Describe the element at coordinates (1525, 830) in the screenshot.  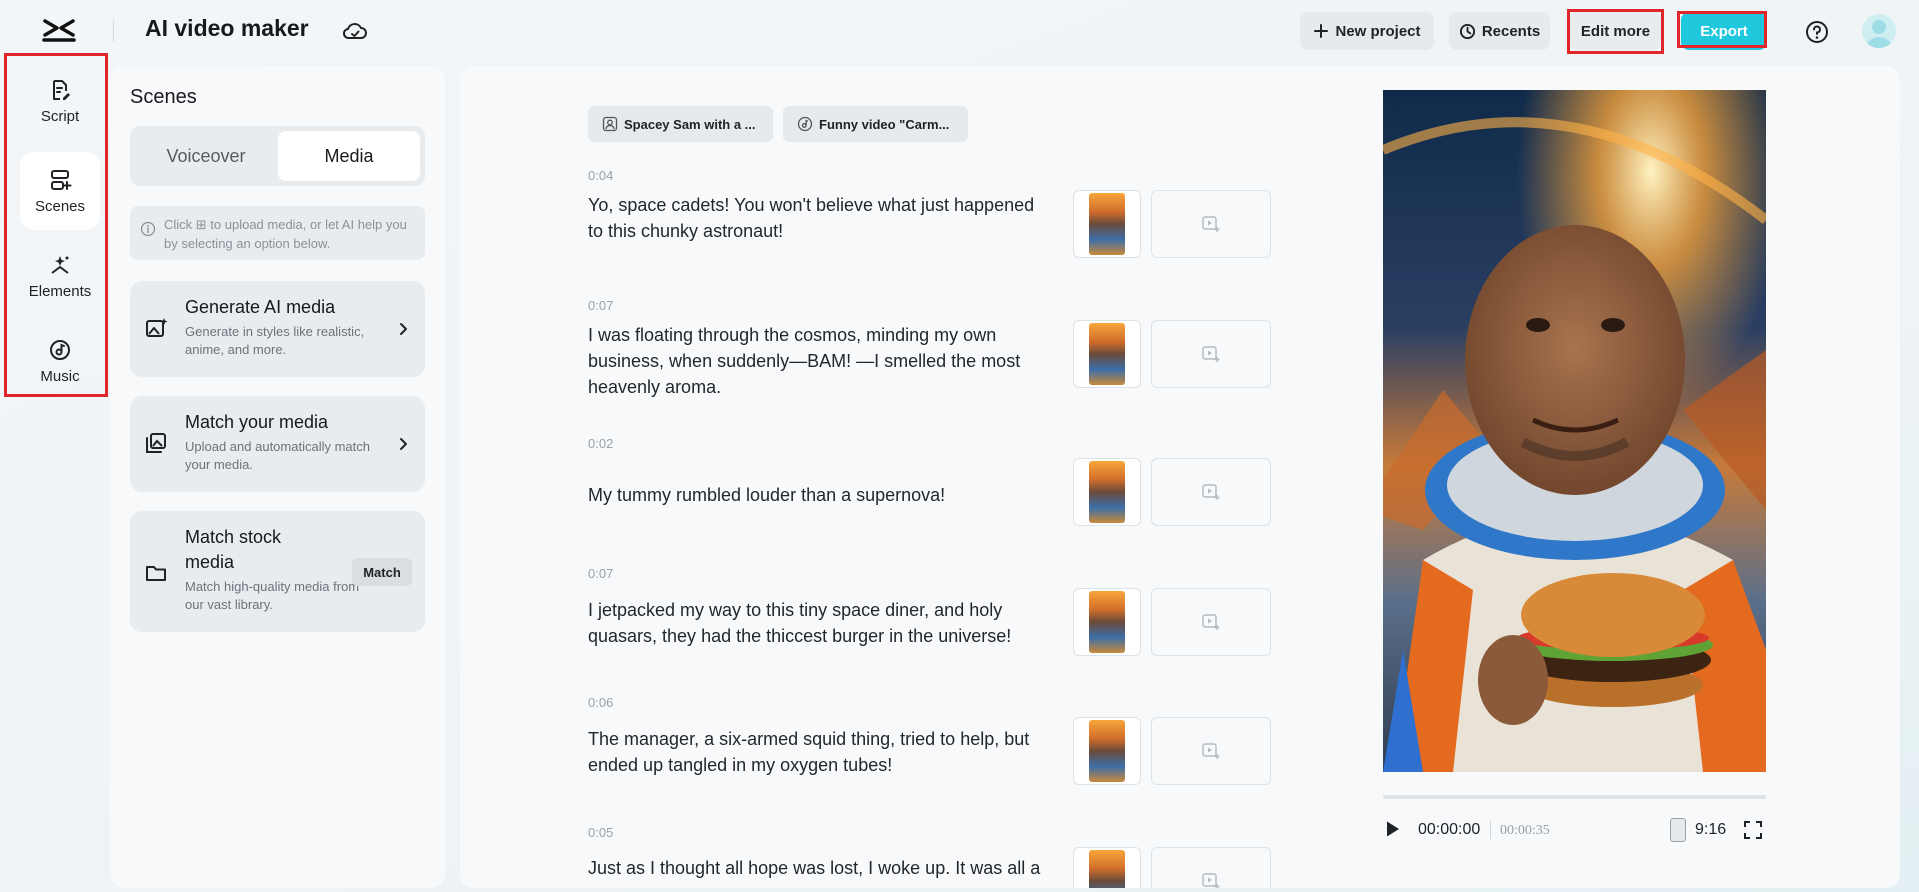
I see `total-time: 00:00:35` at that location.